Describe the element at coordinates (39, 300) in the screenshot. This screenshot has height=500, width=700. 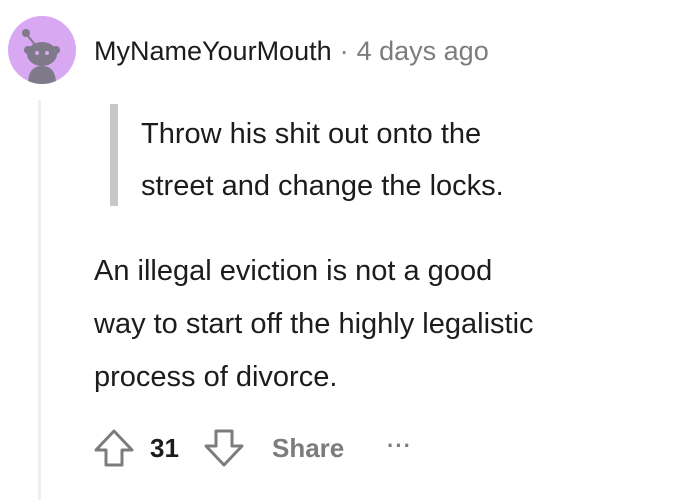
I see `thread-line` at that location.